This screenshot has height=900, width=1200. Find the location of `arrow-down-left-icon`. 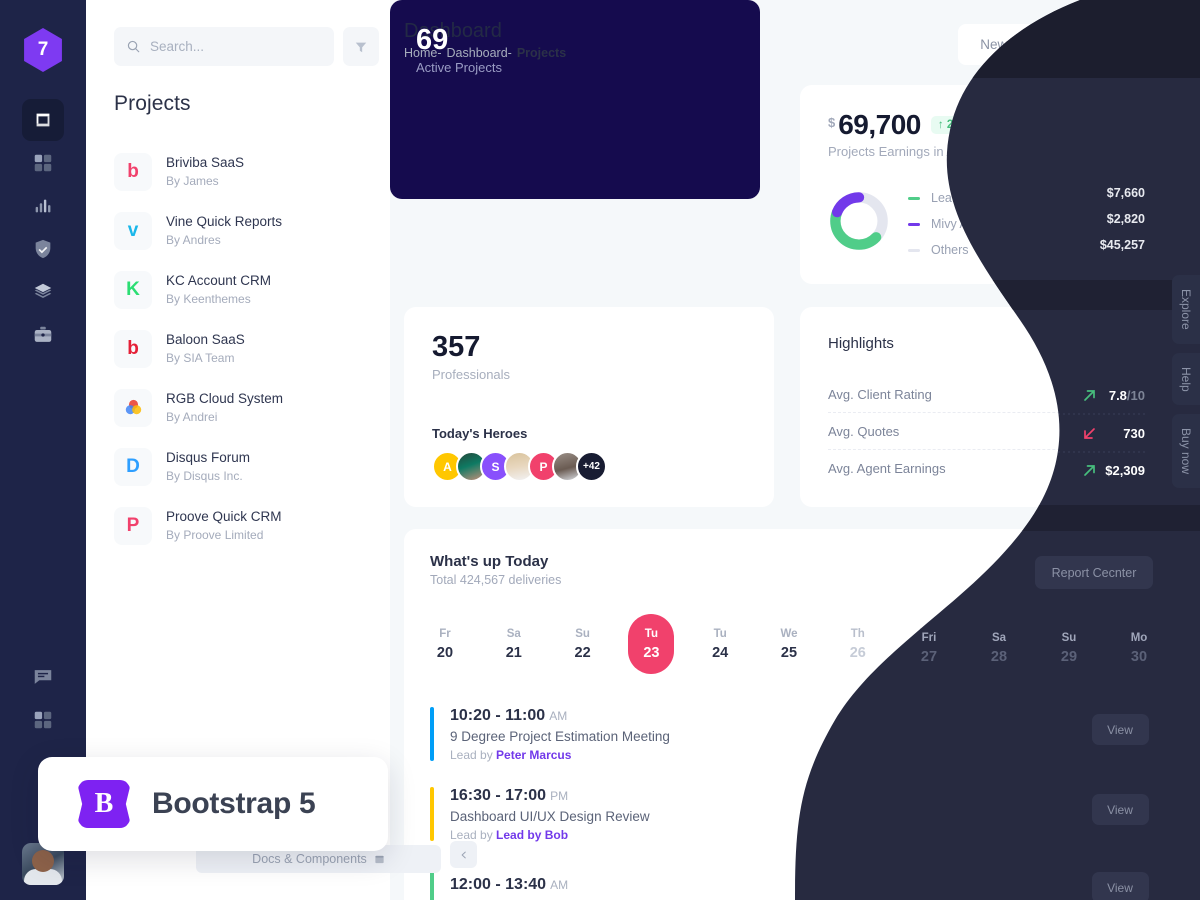

arrow-down-left-icon is located at coordinates (1115, 431).